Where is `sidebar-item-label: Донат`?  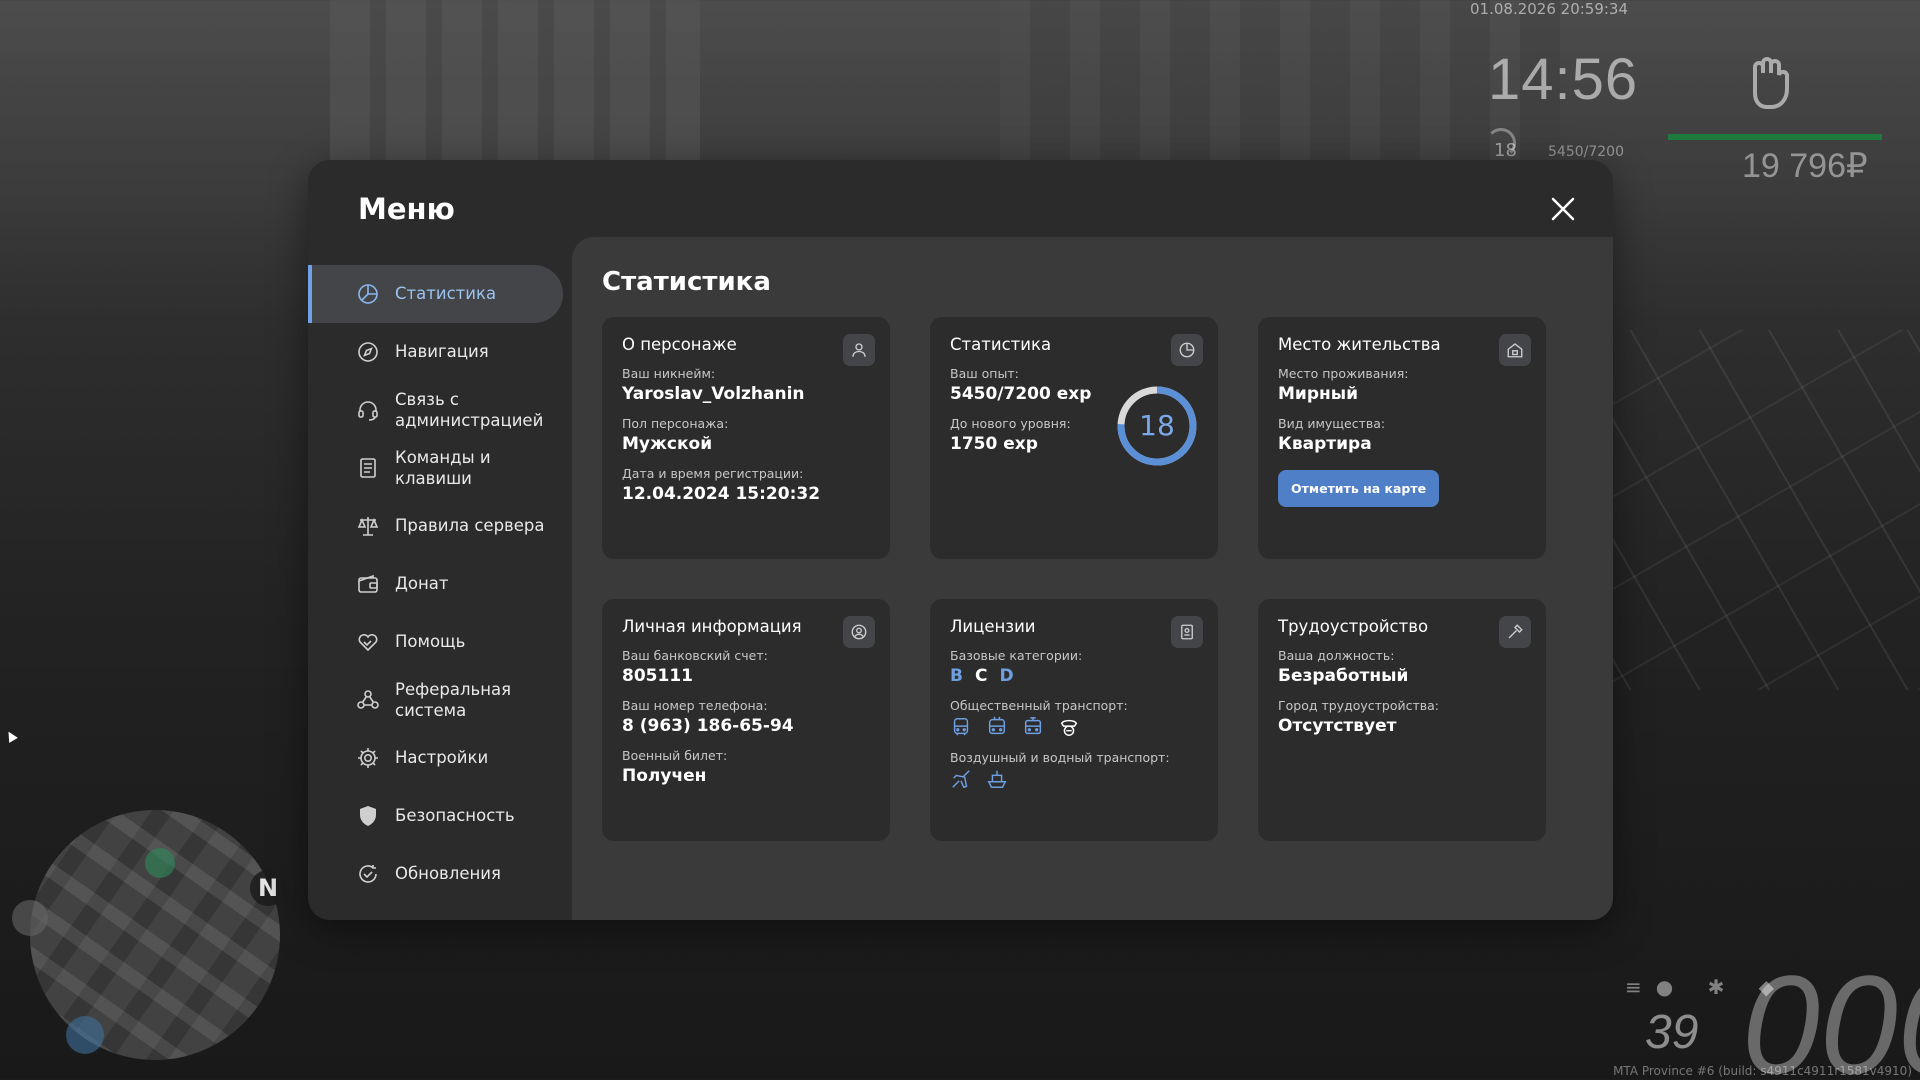
sidebar-item-label: Донат is located at coordinates (422, 584).